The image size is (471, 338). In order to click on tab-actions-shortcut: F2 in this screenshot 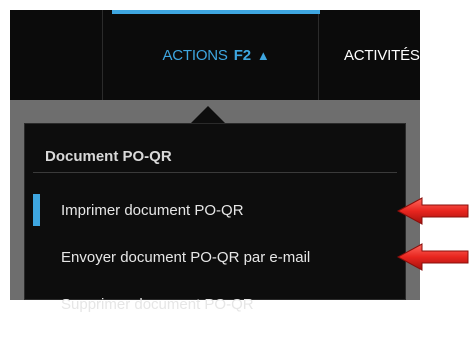, I will do `click(242, 55)`.